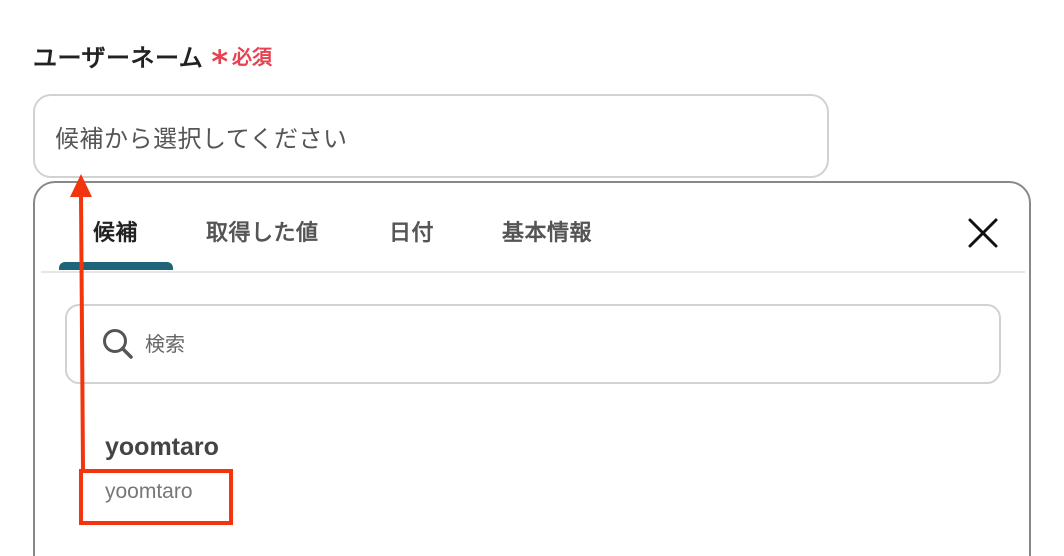 The height and width of the screenshot is (556, 1064). I want to click on tab-date: 日付, so click(411, 231).